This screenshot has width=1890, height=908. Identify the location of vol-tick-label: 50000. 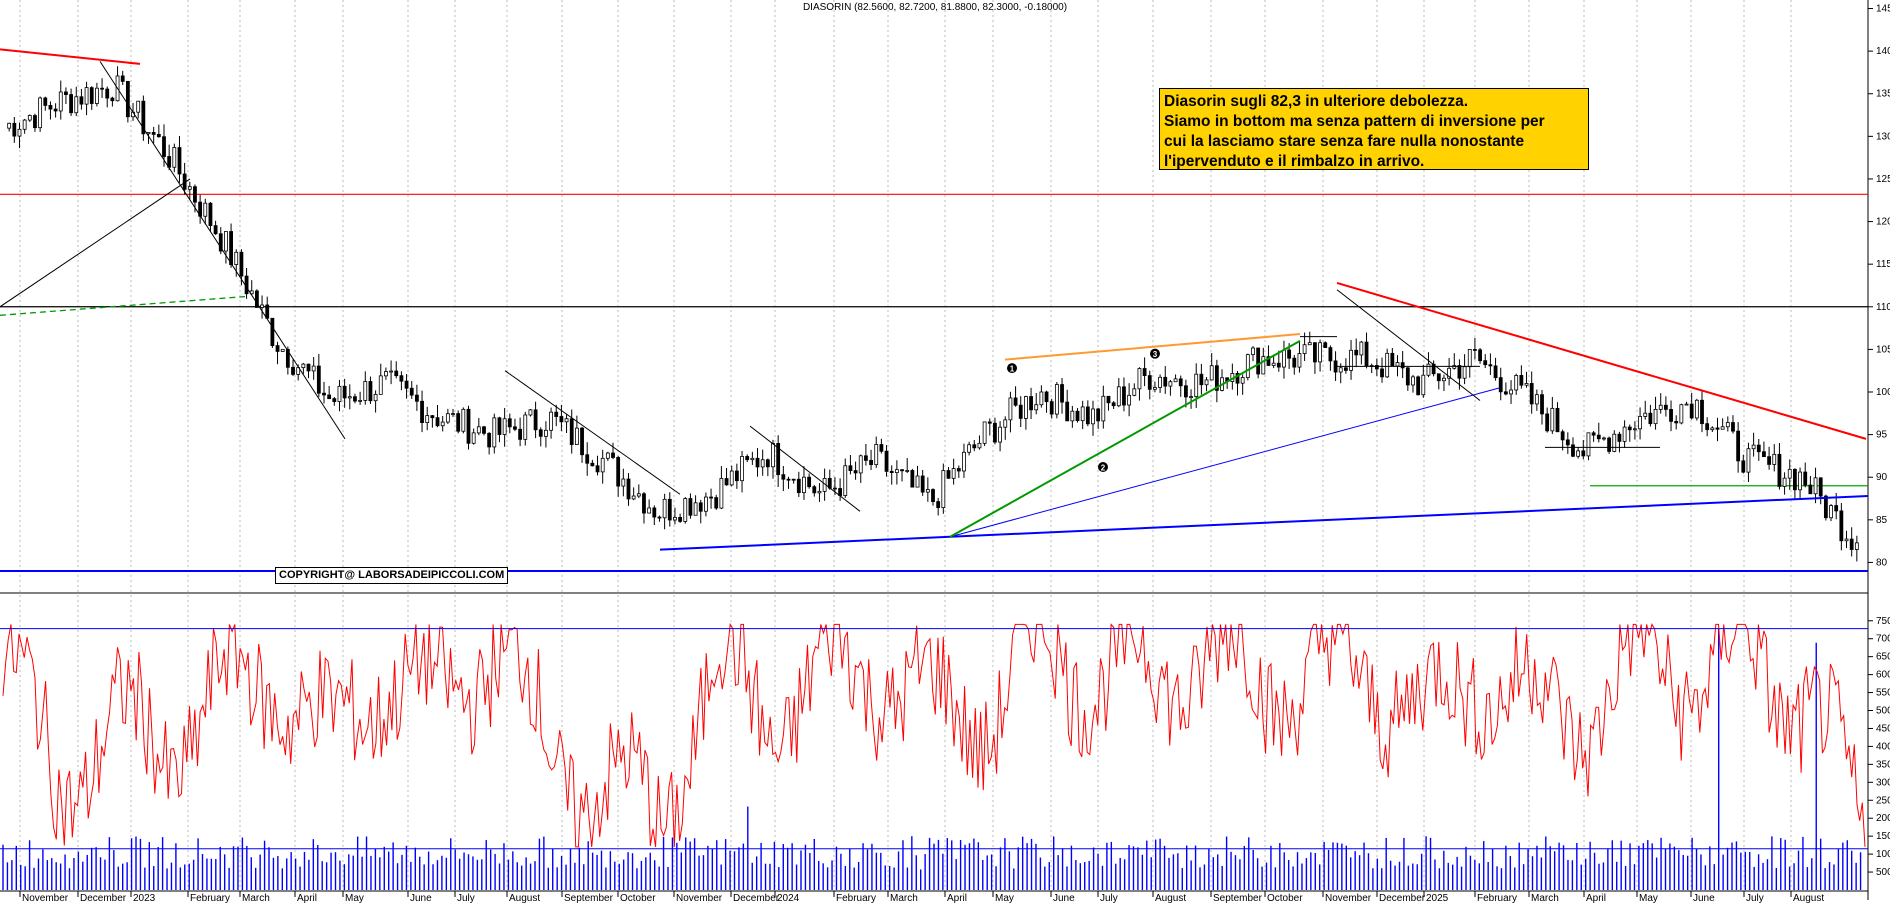
(1883, 711).